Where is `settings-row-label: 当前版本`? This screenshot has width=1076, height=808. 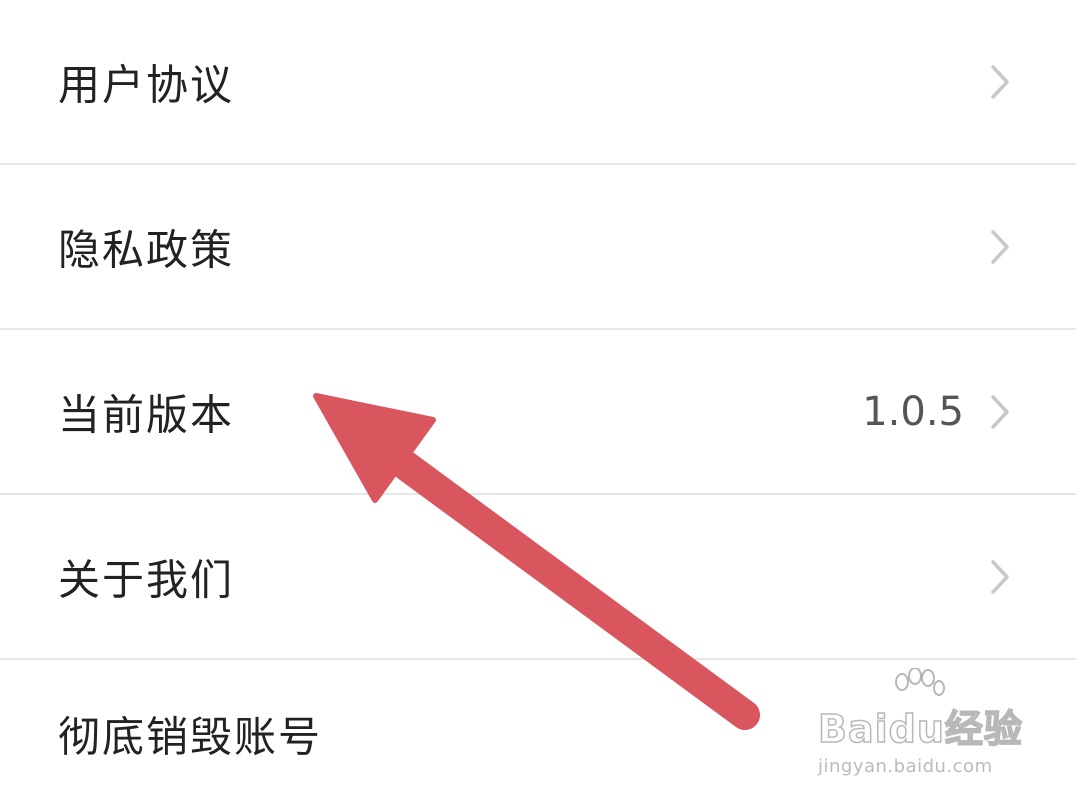
settings-row-label: 当前版本 is located at coordinates (146, 414).